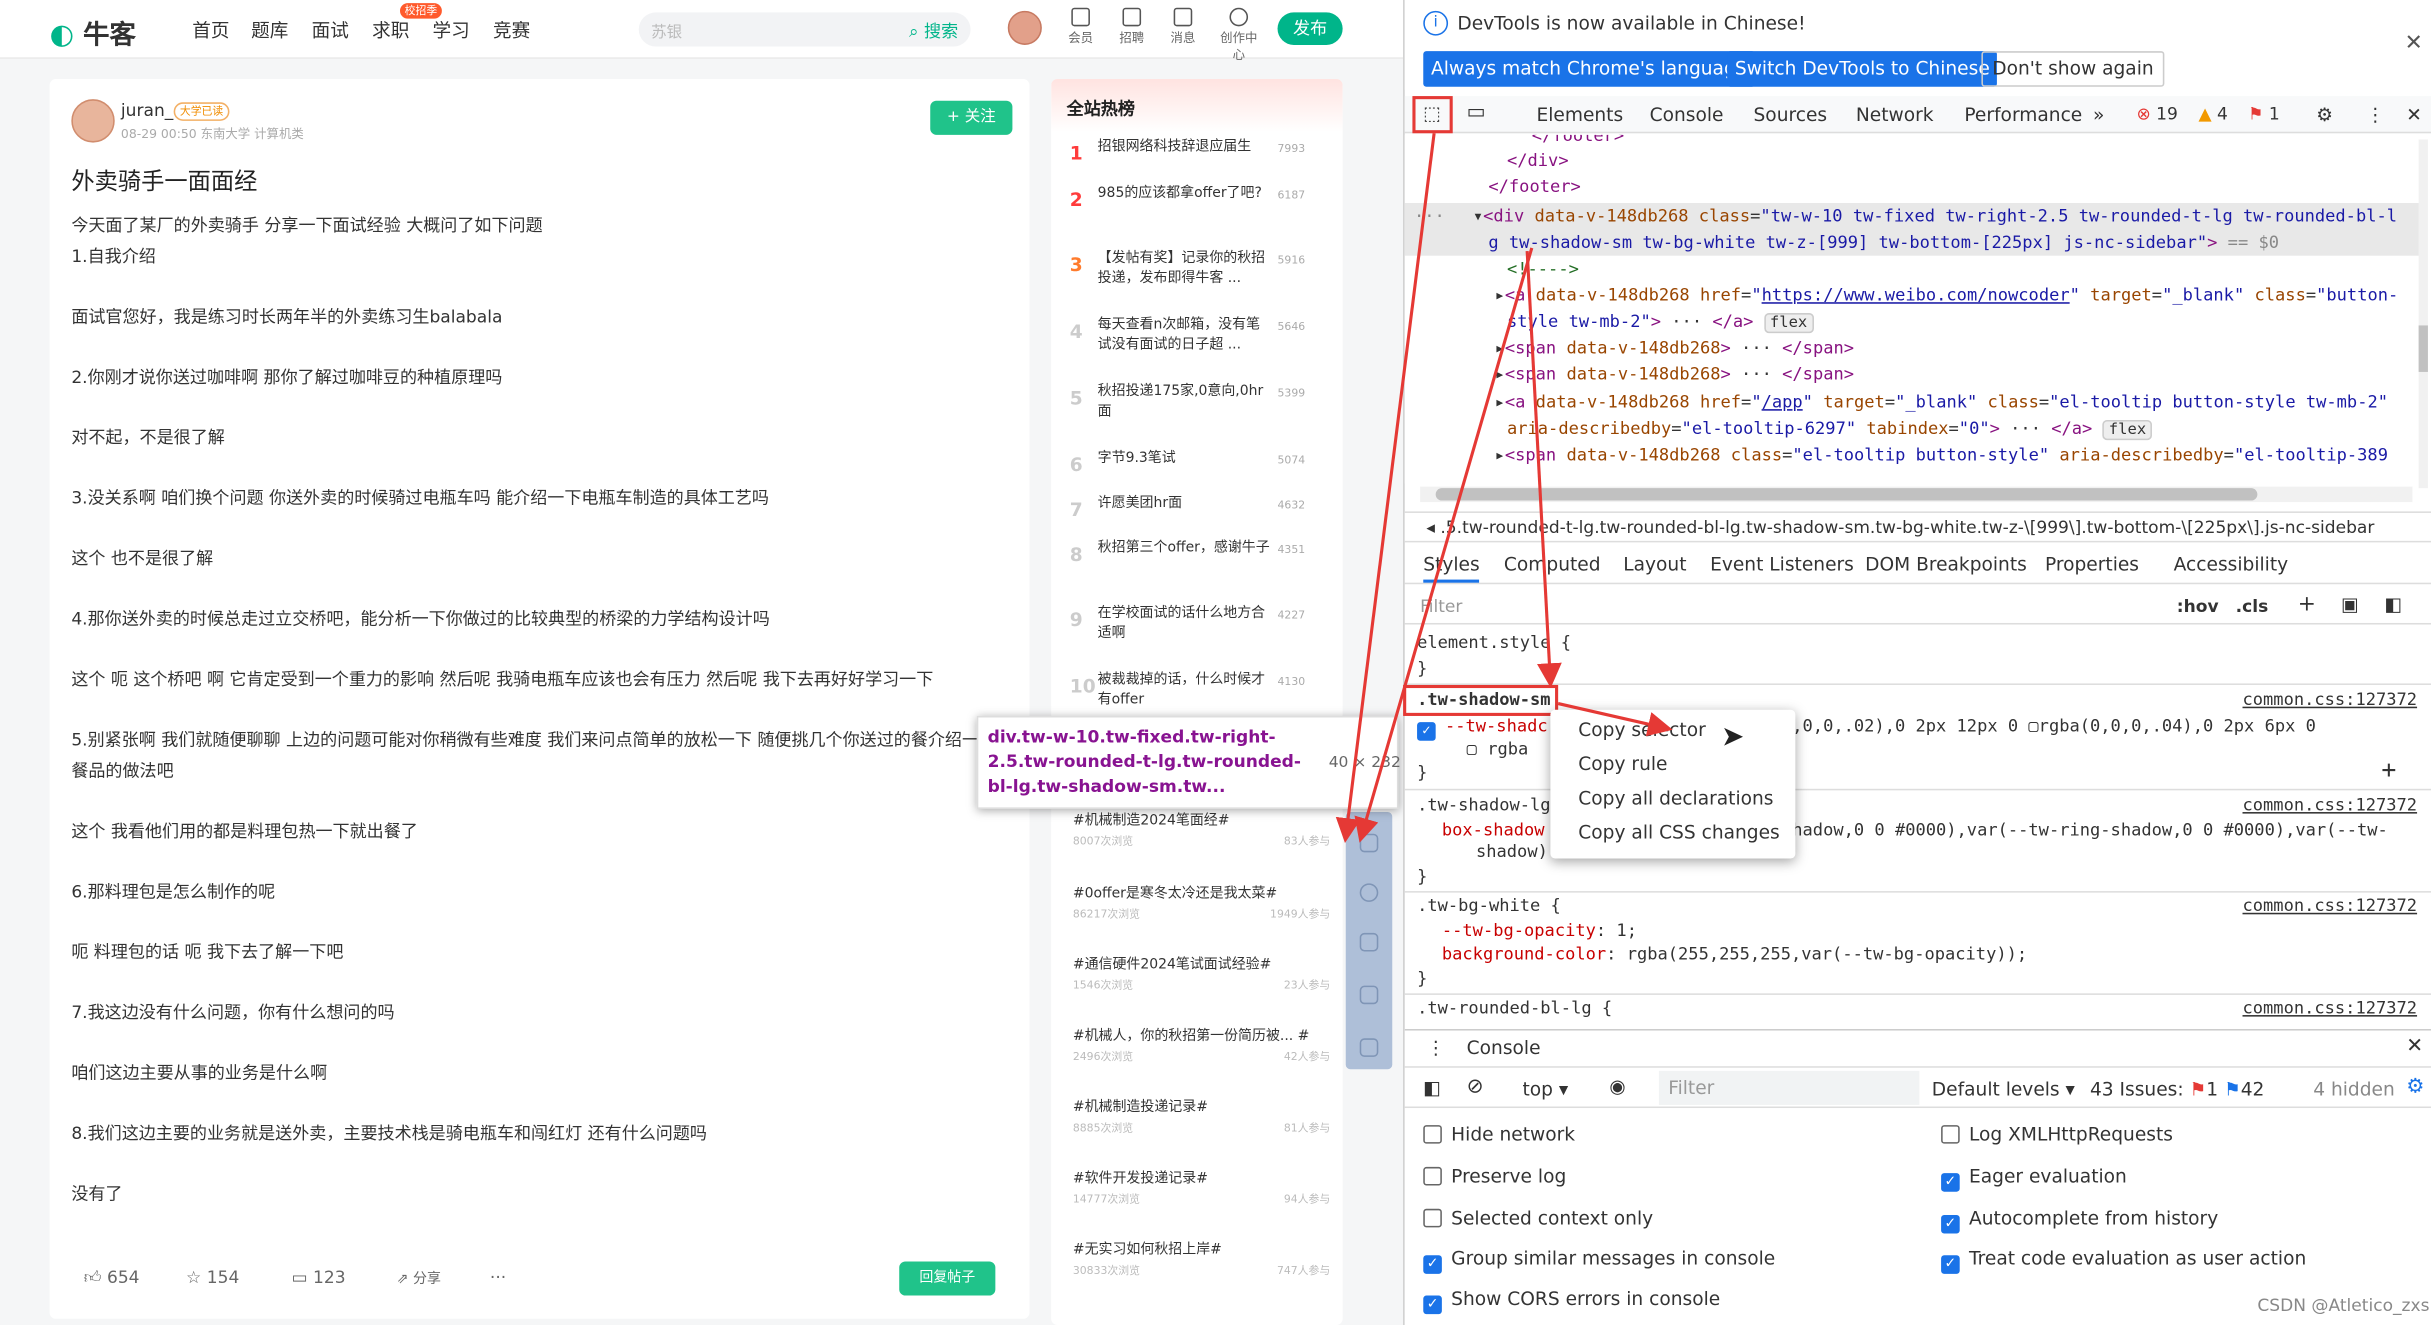 Image resolution: width=2431 pixels, height=1325 pixels. What do you see at coordinates (2343, 1305) in the screenshot?
I see `watermark: CSDN @Atletico_zxs` at bounding box center [2343, 1305].